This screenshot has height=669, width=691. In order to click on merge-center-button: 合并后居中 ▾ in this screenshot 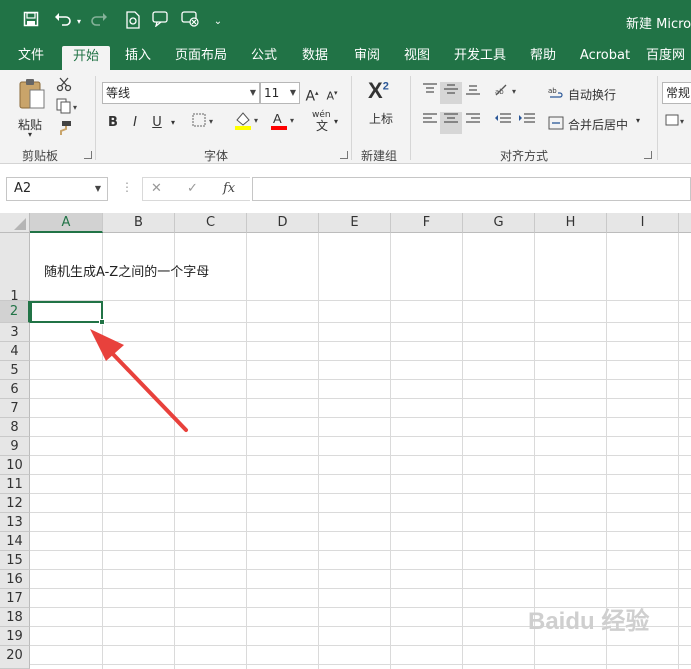, I will do `click(598, 123)`.